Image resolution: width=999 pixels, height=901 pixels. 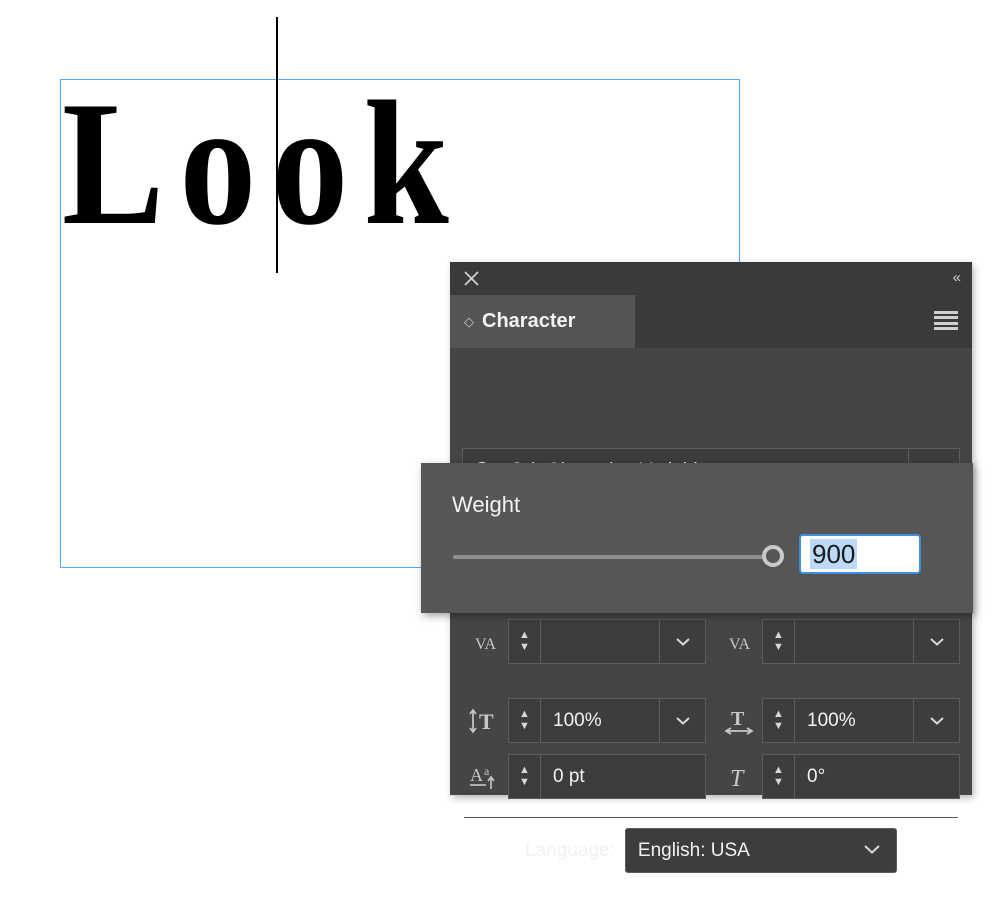 What do you see at coordinates (854, 641) in the screenshot?
I see `tracking-input` at bounding box center [854, 641].